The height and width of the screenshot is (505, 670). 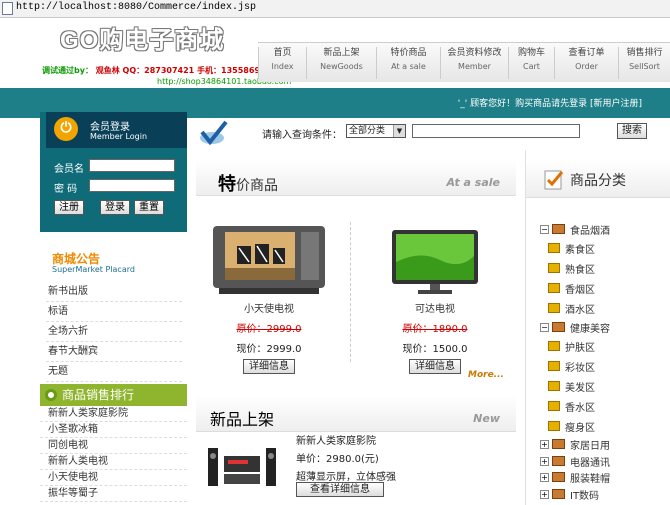 What do you see at coordinates (282, 66) in the screenshot?
I see `nav-label-en: Index` at bounding box center [282, 66].